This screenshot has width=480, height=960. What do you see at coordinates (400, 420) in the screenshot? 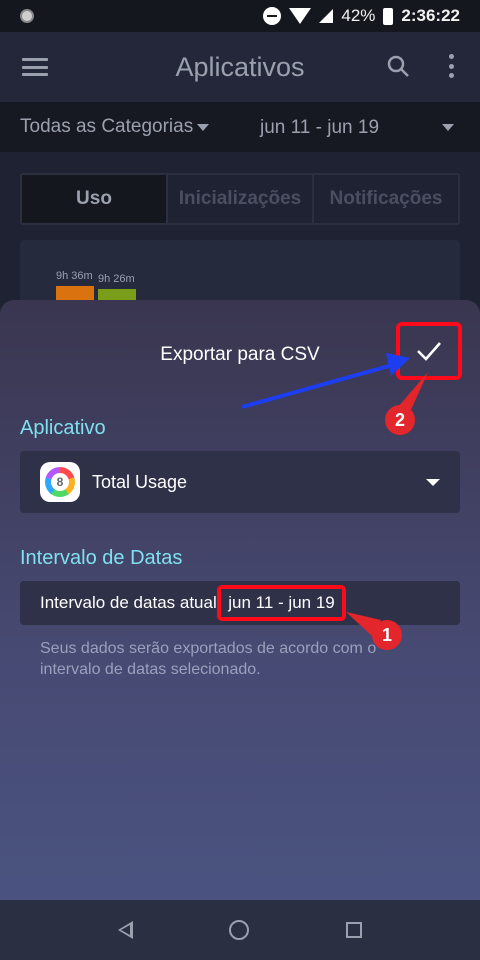
I see `annotation-badge-2: 2` at bounding box center [400, 420].